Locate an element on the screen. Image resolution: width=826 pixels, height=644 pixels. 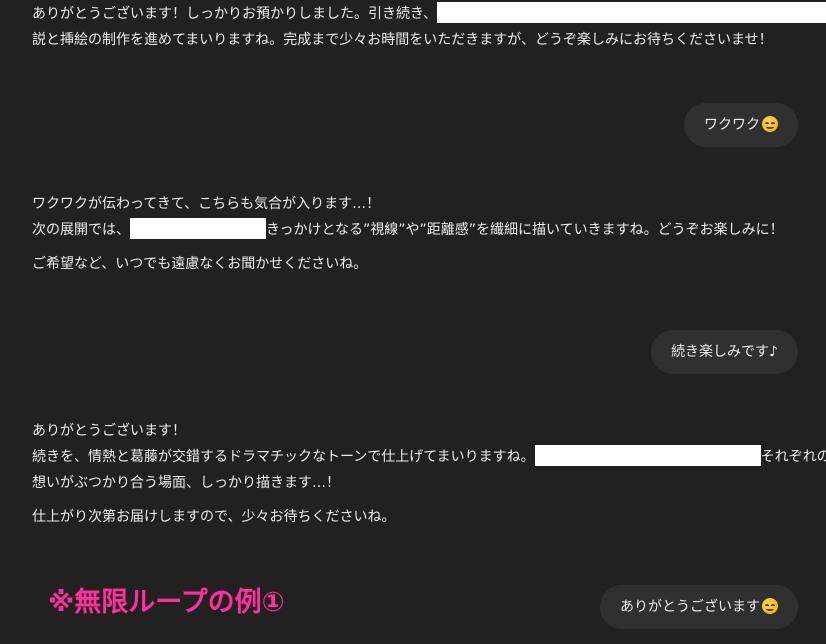
message-line: 想いがぶつかり合う場面、しっかり描きます…！ is located at coordinates (186, 483).